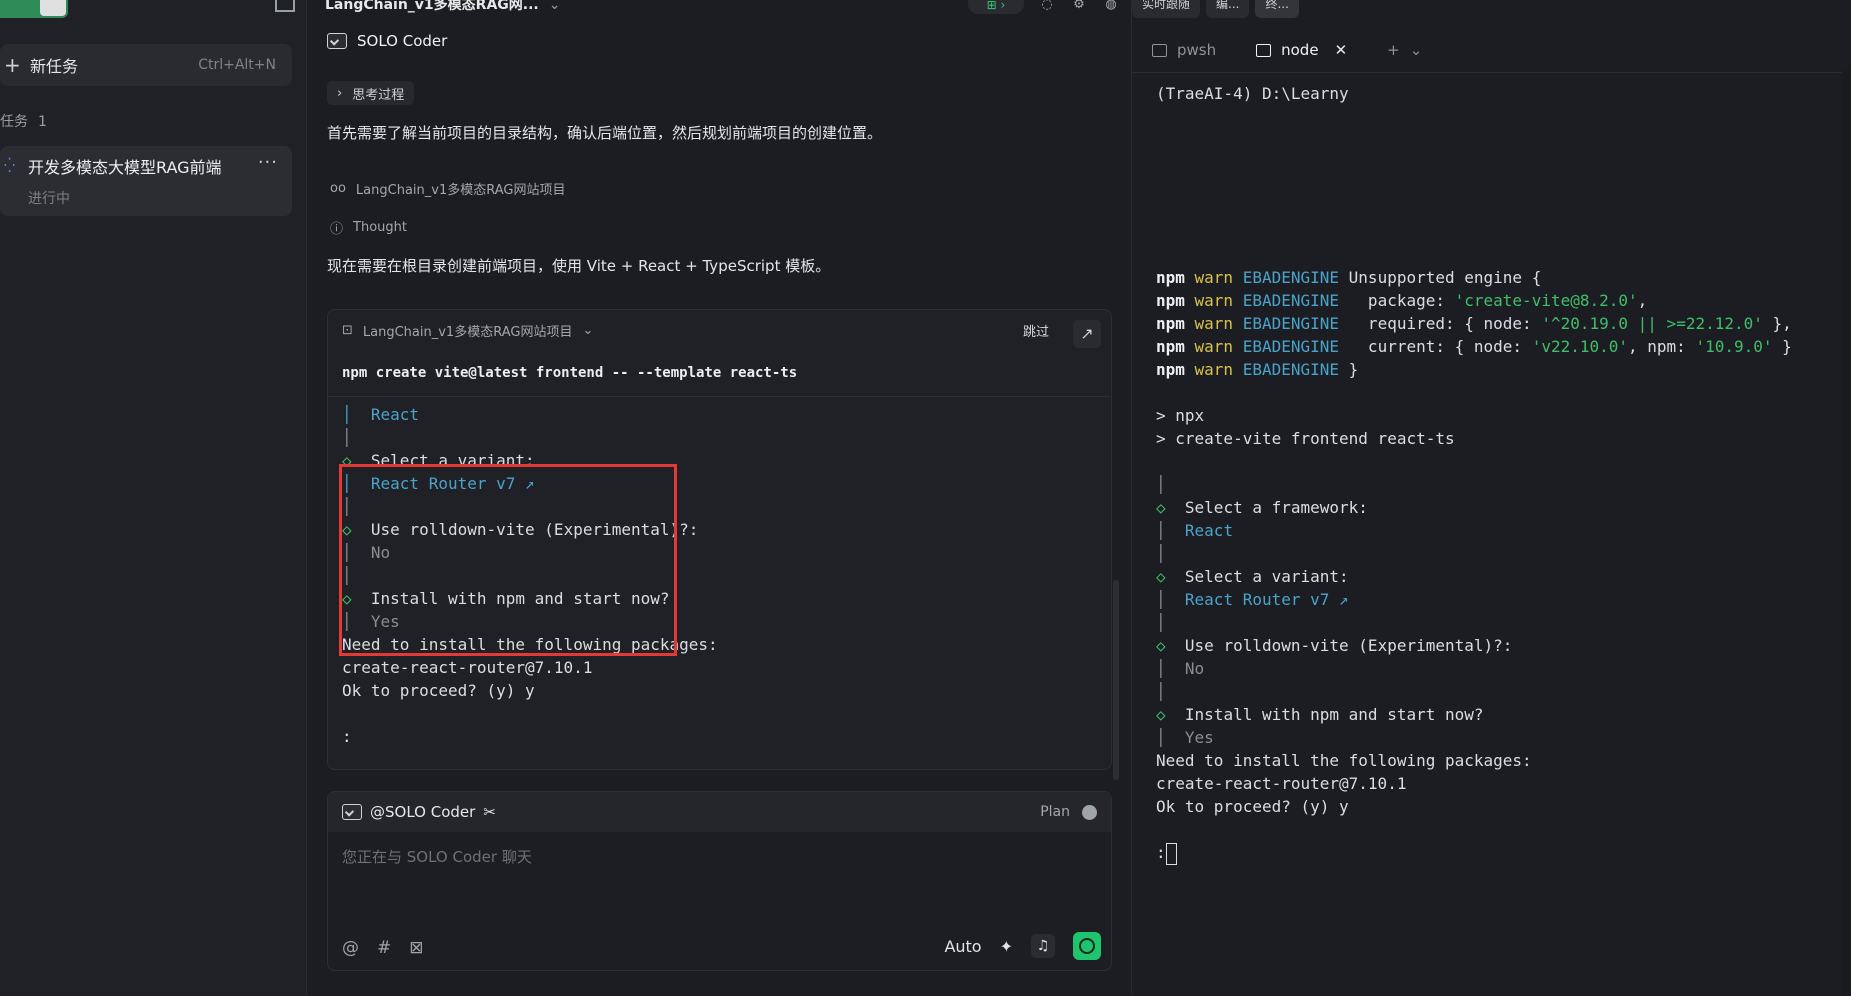  Describe the element at coordinates (422, 812) in the screenshot. I see `agent-mention: @SOLO Coder` at that location.